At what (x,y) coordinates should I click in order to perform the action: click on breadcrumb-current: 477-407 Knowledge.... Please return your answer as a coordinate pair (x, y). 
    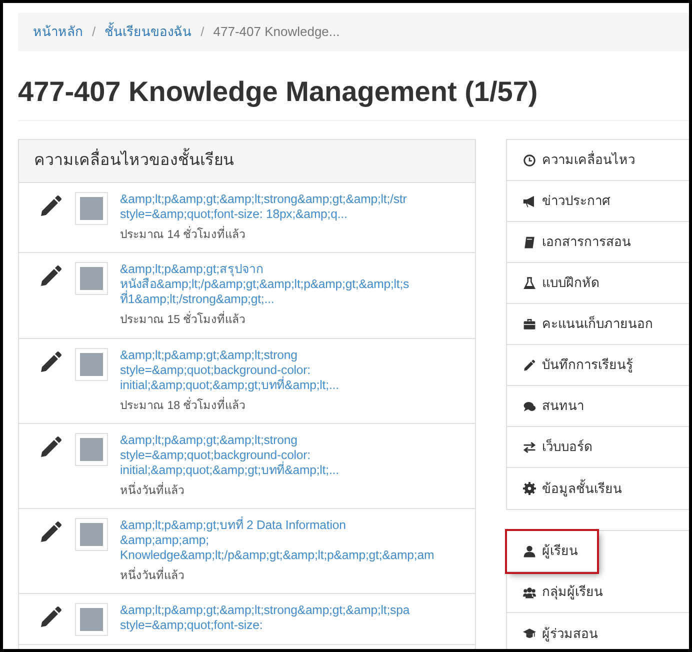
    Looking at the image, I should click on (276, 32).